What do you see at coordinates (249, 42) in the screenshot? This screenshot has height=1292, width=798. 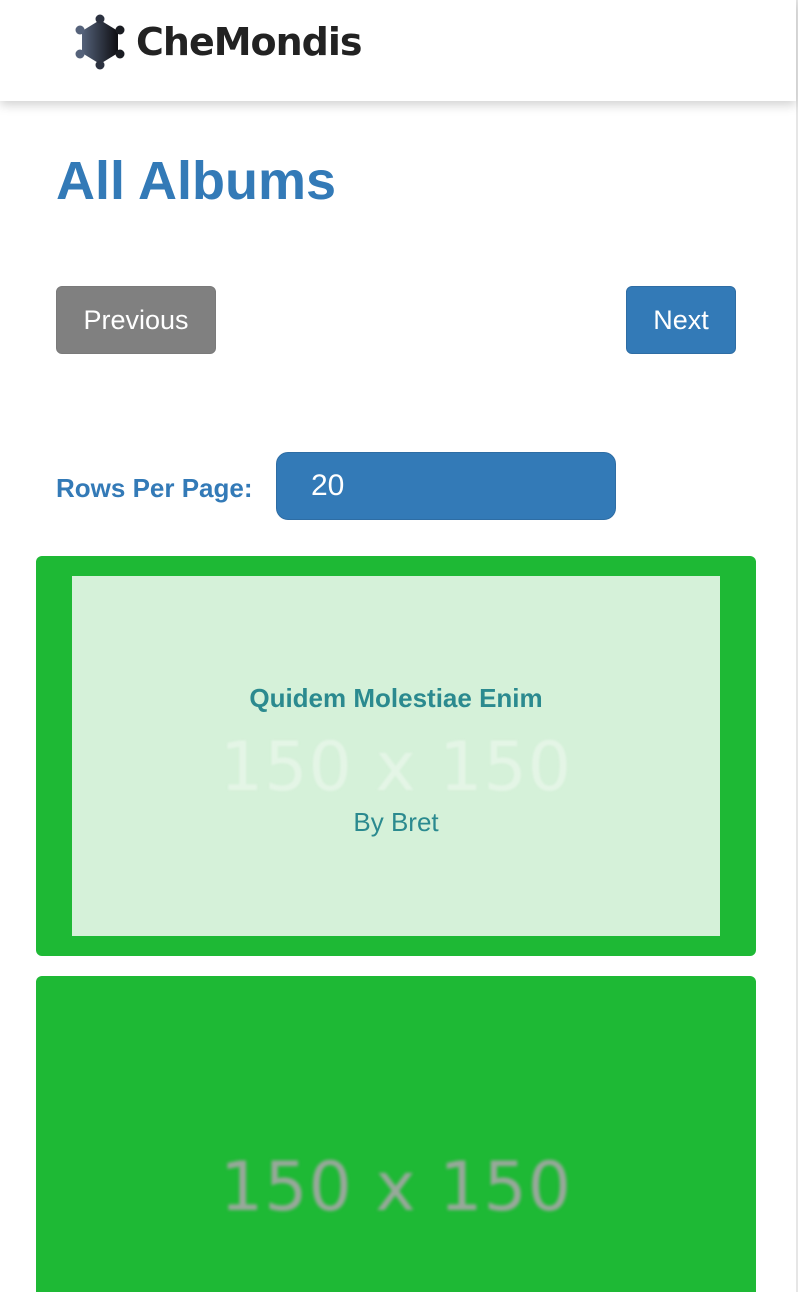 I see `brand-name: CheMondis` at bounding box center [249, 42].